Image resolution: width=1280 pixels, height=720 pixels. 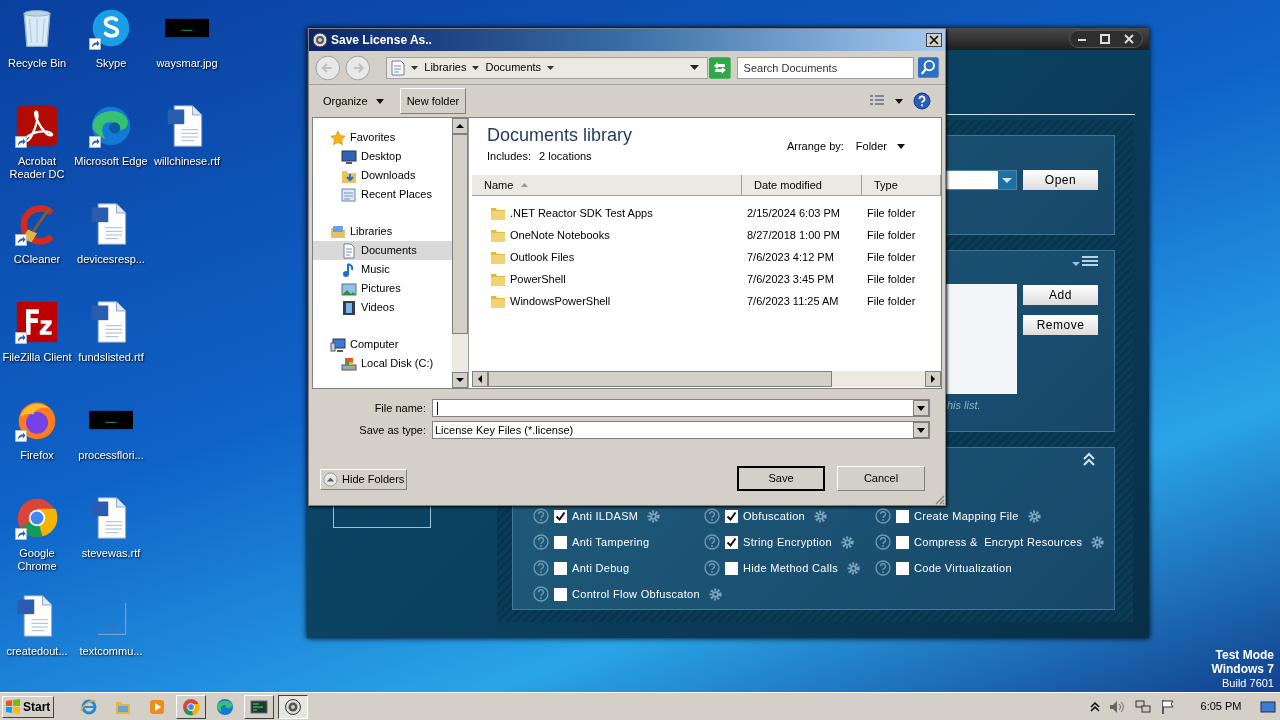 What do you see at coordinates (825, 67) in the screenshot?
I see `search-field: Search Documents` at bounding box center [825, 67].